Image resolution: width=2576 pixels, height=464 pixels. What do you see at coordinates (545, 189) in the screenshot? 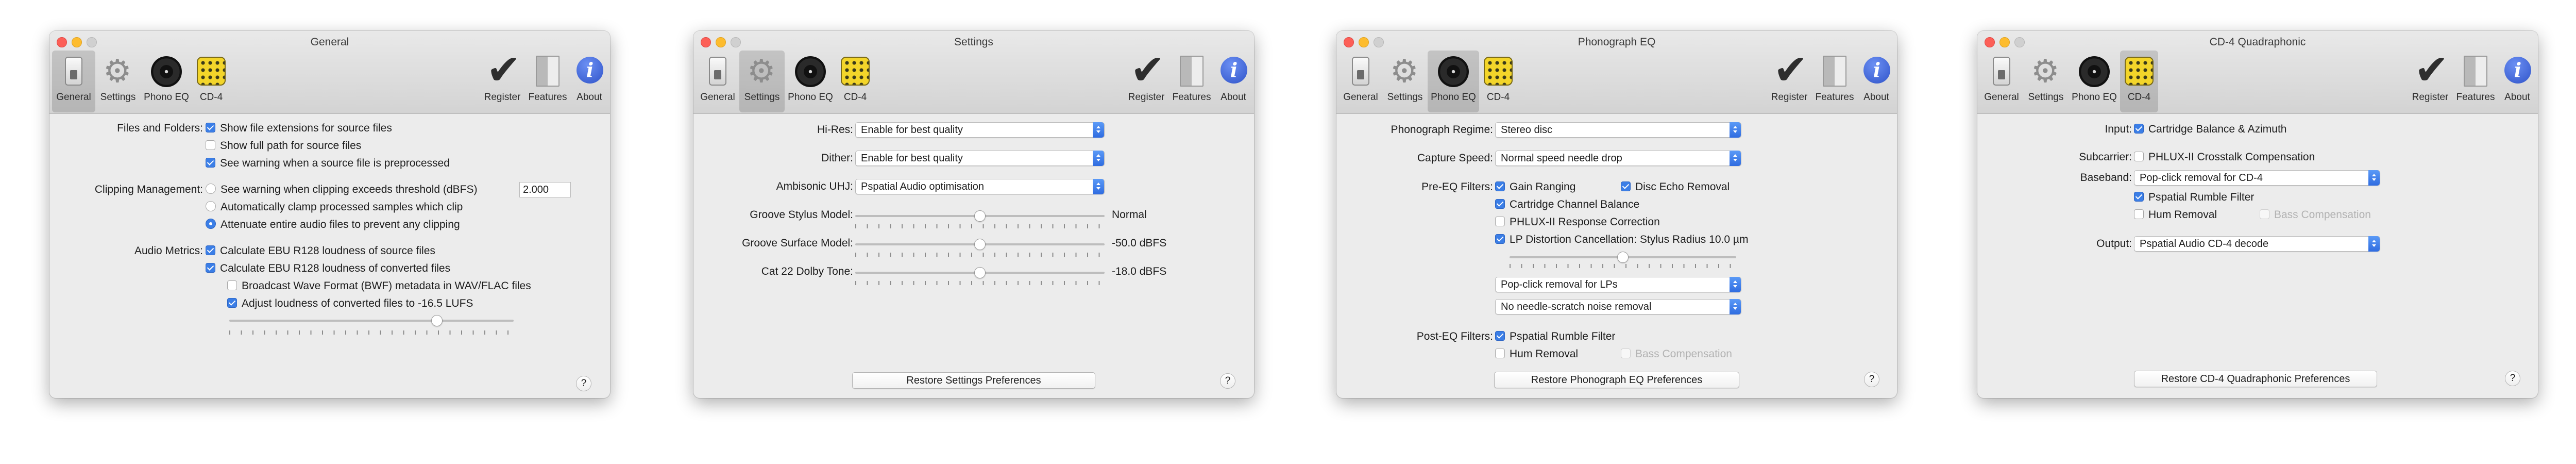
I see `clip-threshold-field: 2.000` at bounding box center [545, 189].